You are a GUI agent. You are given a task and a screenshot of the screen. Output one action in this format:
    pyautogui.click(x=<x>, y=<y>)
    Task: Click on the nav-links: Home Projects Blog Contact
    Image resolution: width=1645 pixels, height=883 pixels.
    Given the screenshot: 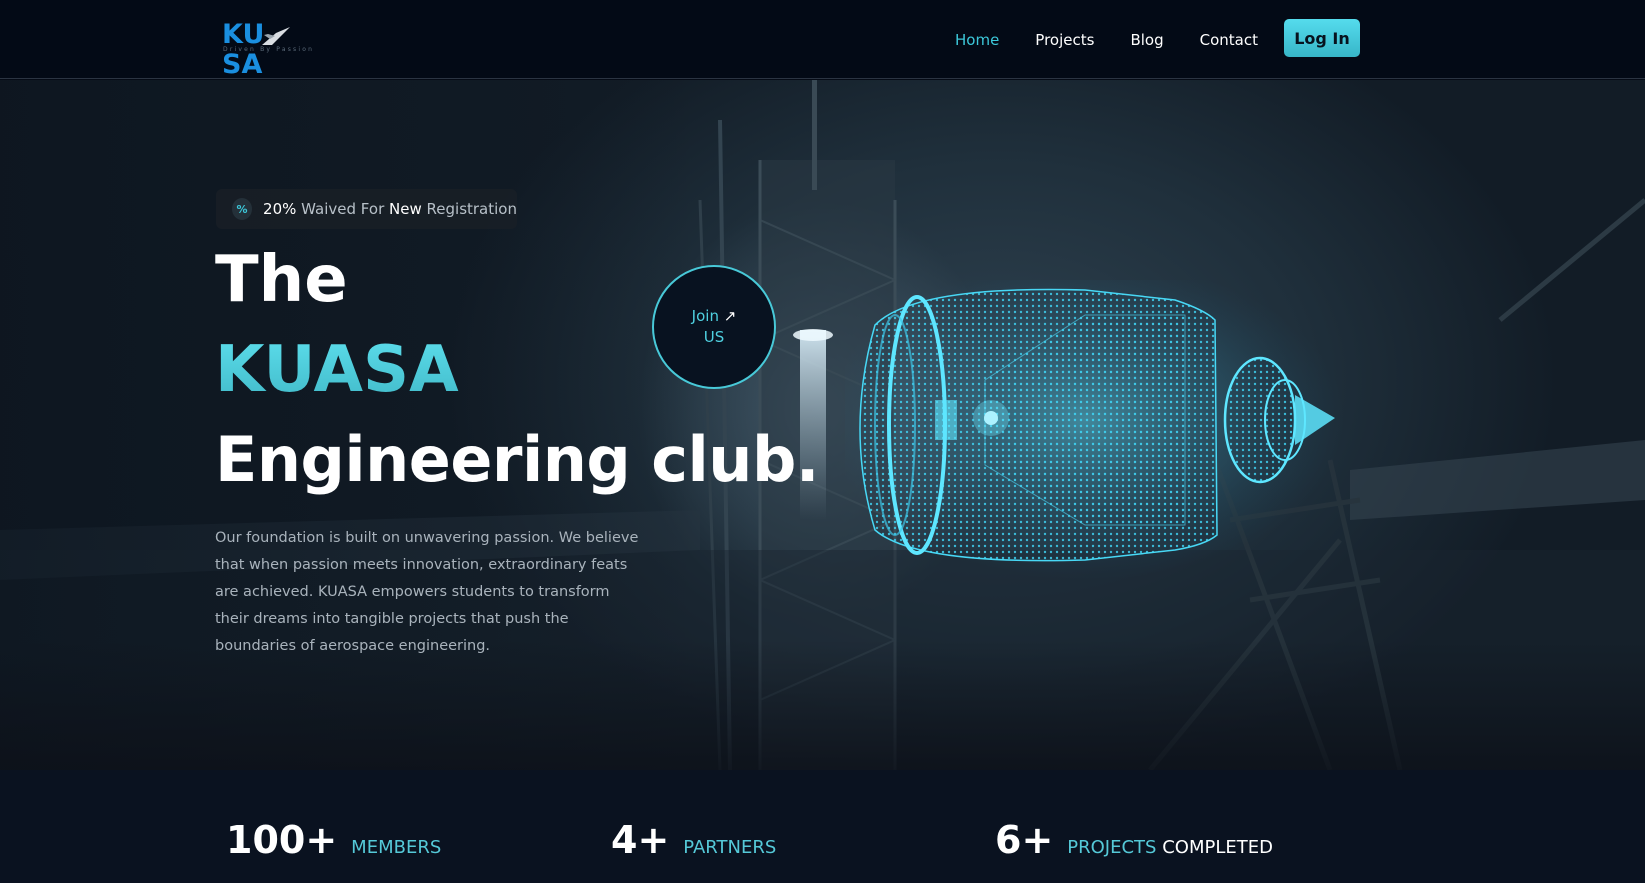 What is the action you would take?
    pyautogui.click(x=1124, y=39)
    